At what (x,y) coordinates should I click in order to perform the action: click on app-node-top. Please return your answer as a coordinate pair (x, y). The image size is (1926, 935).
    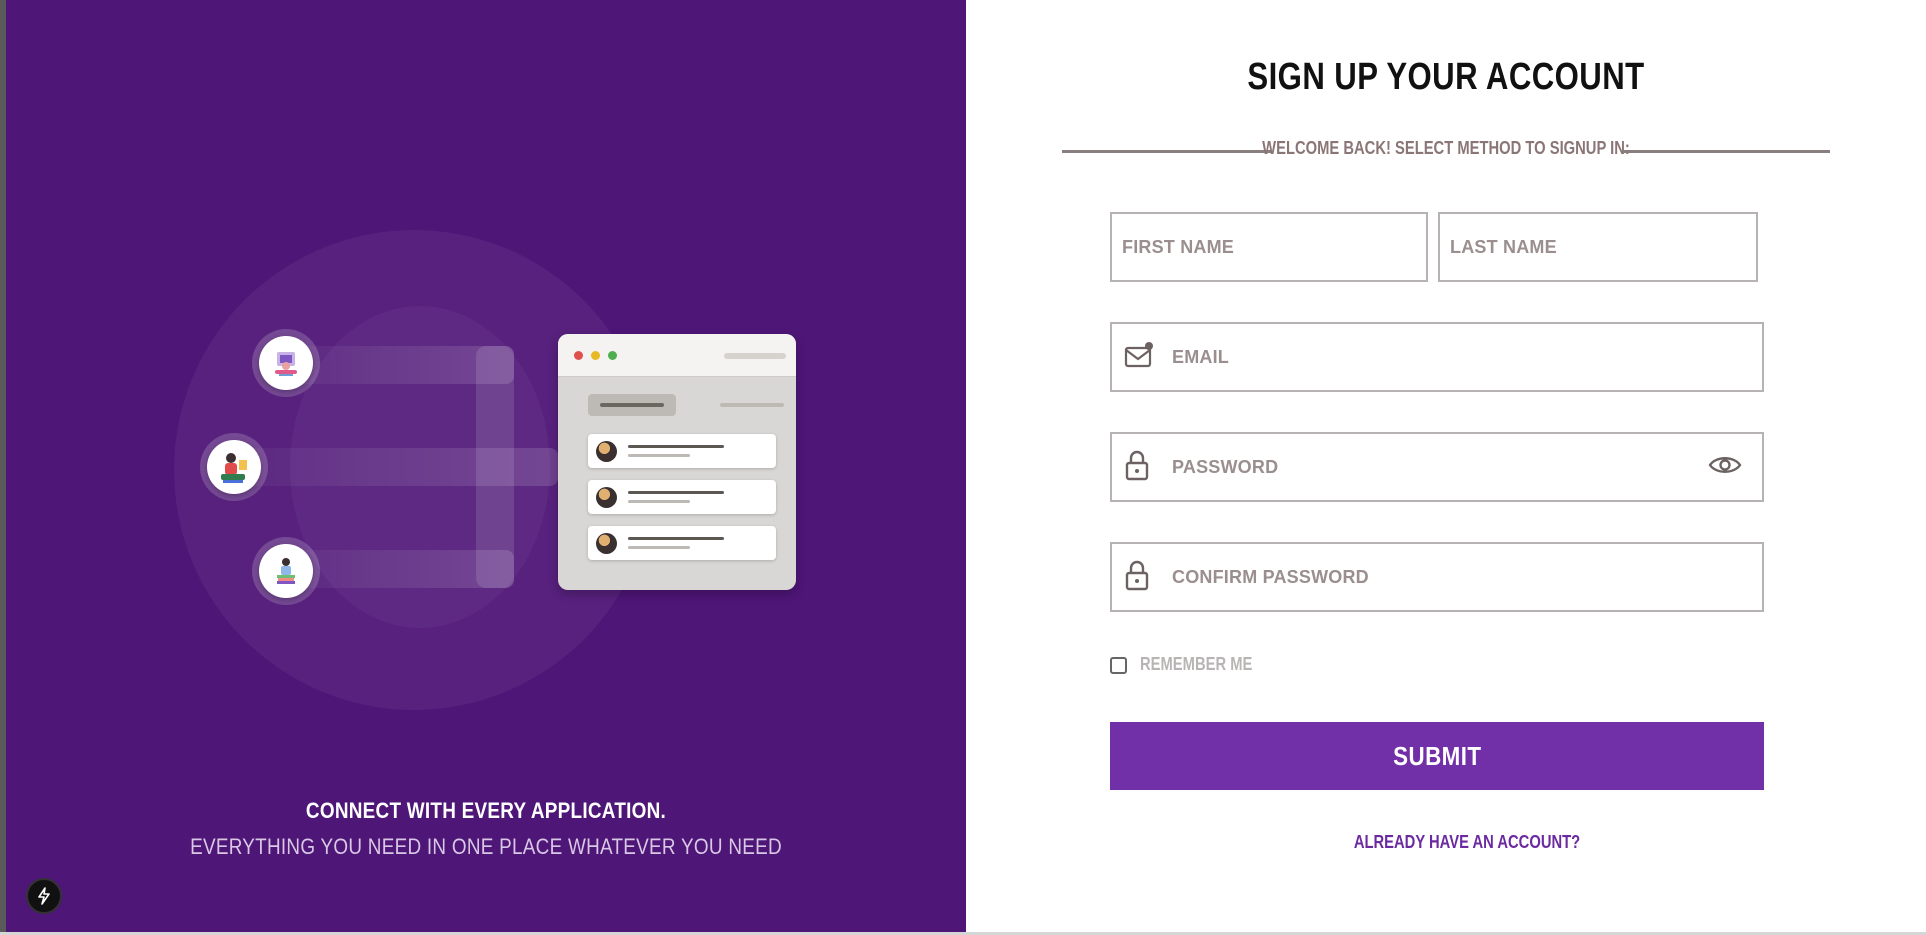
    Looking at the image, I should click on (286, 363).